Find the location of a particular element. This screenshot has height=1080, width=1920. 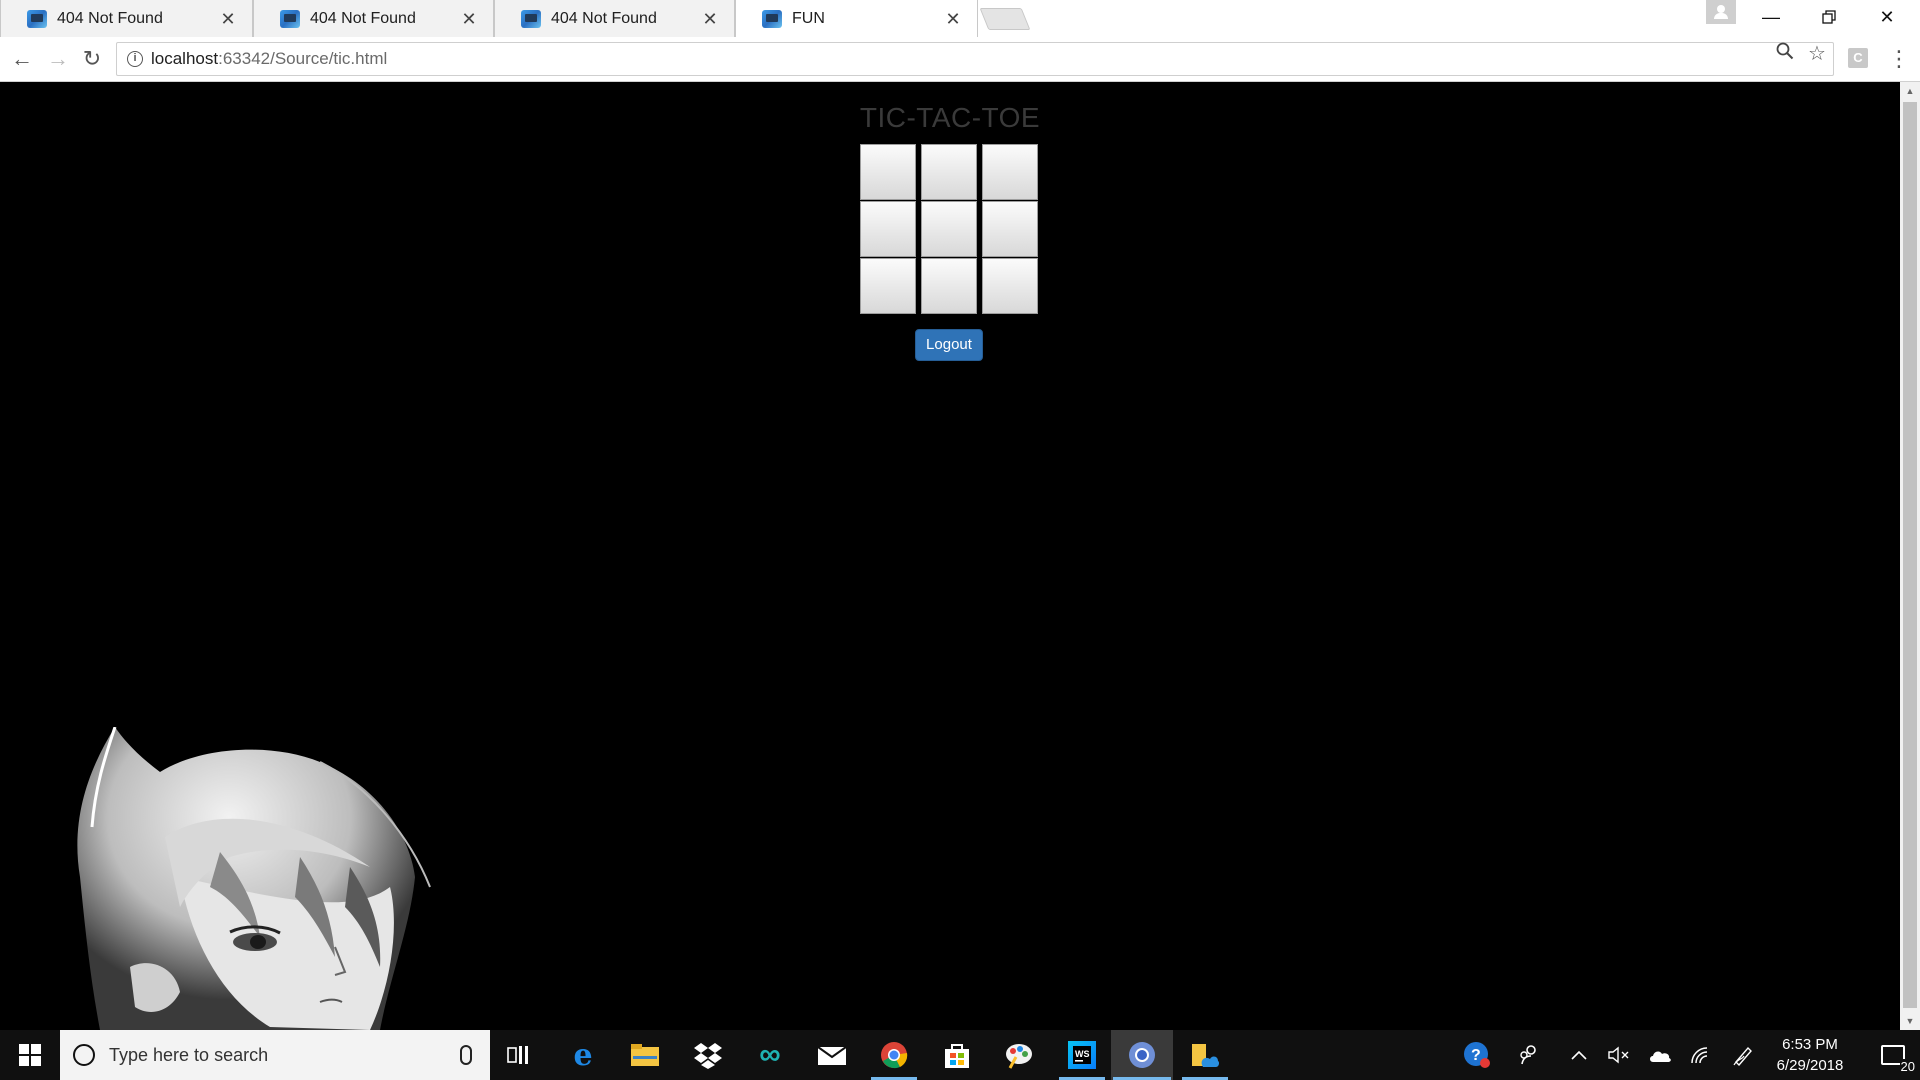

help-icon: ? is located at coordinates (1477, 1055).